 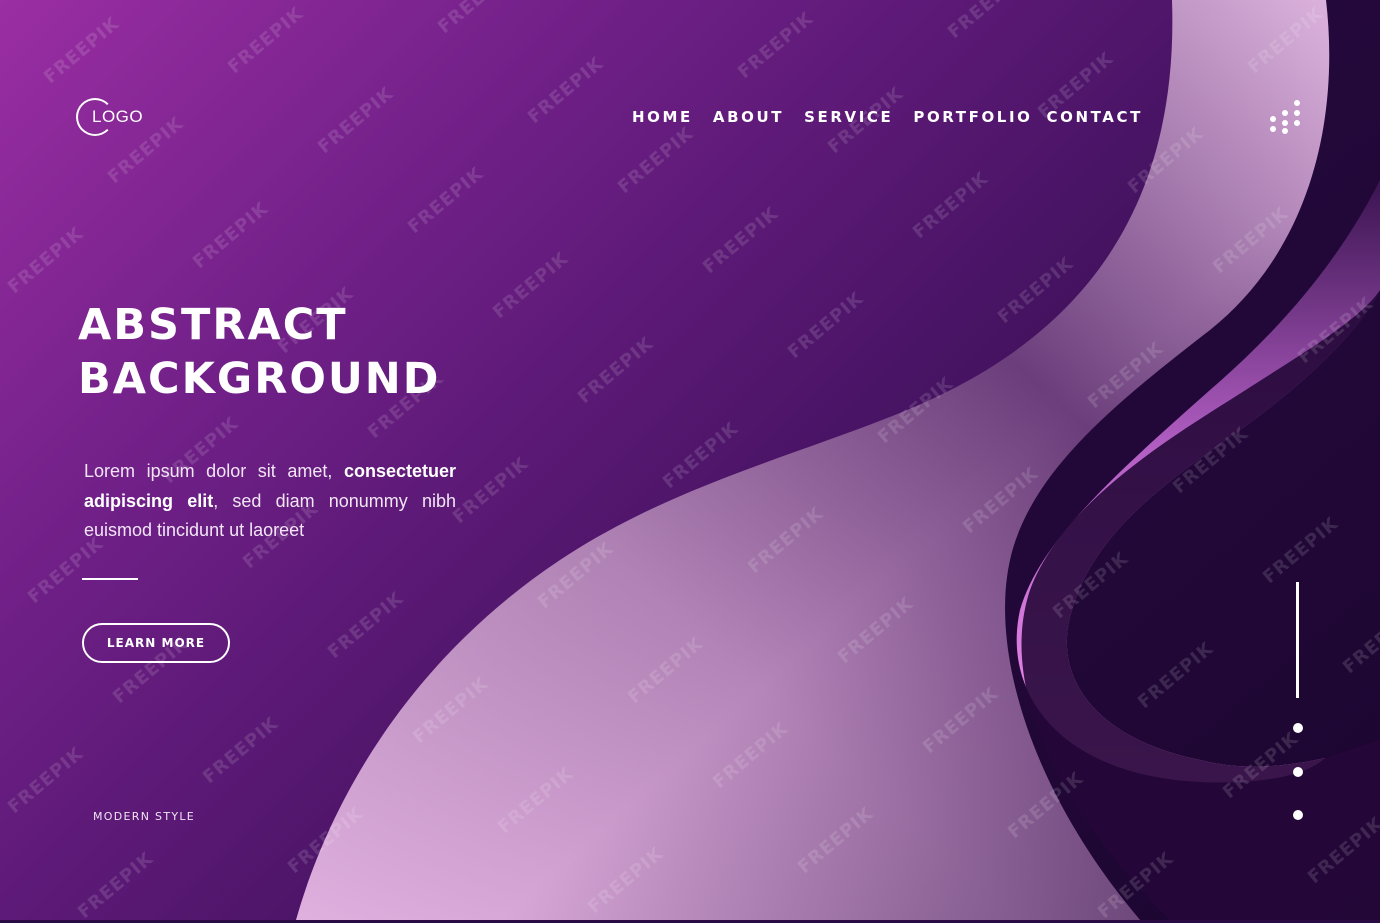 What do you see at coordinates (1286, 118) in the screenshot?
I see `grid-dots-icon` at bounding box center [1286, 118].